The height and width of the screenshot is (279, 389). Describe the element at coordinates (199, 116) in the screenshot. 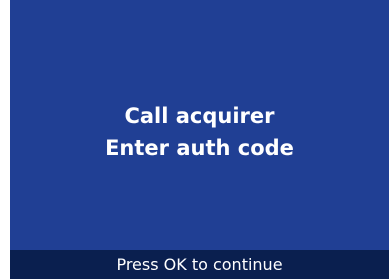

I see `message-line-call-acquirer: Call acquirer` at that location.